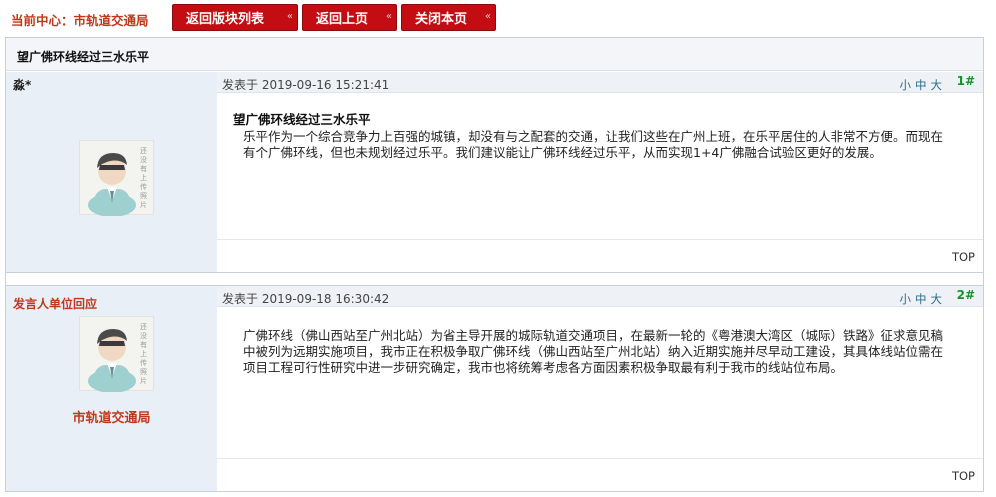 This screenshot has width=996, height=497. I want to click on post-meta-bar: 发表于 2019-09-16 15:21:41 小中大 1#, so click(600, 82).